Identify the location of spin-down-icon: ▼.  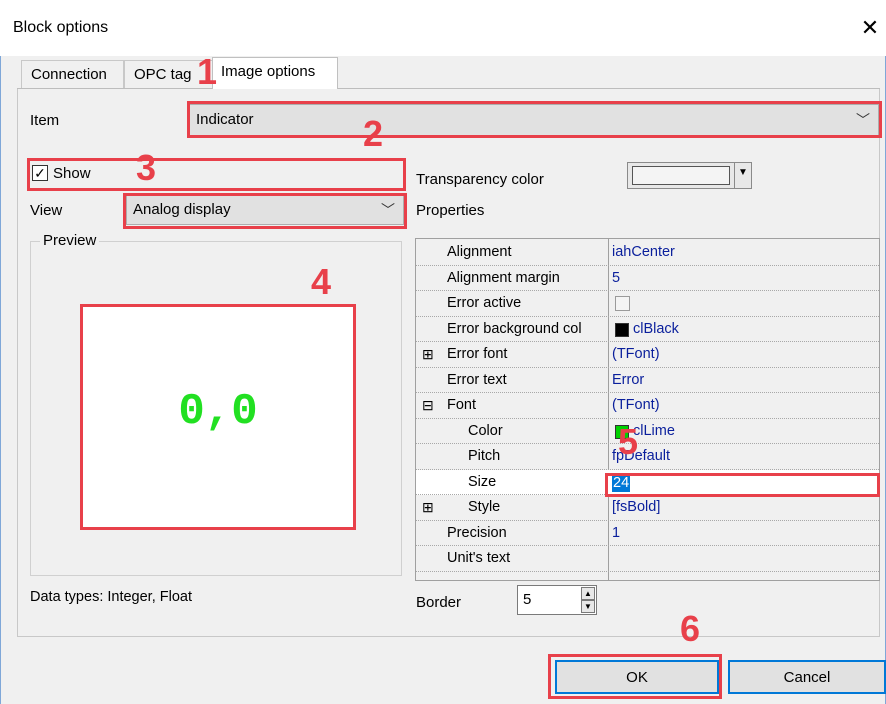
(588, 606).